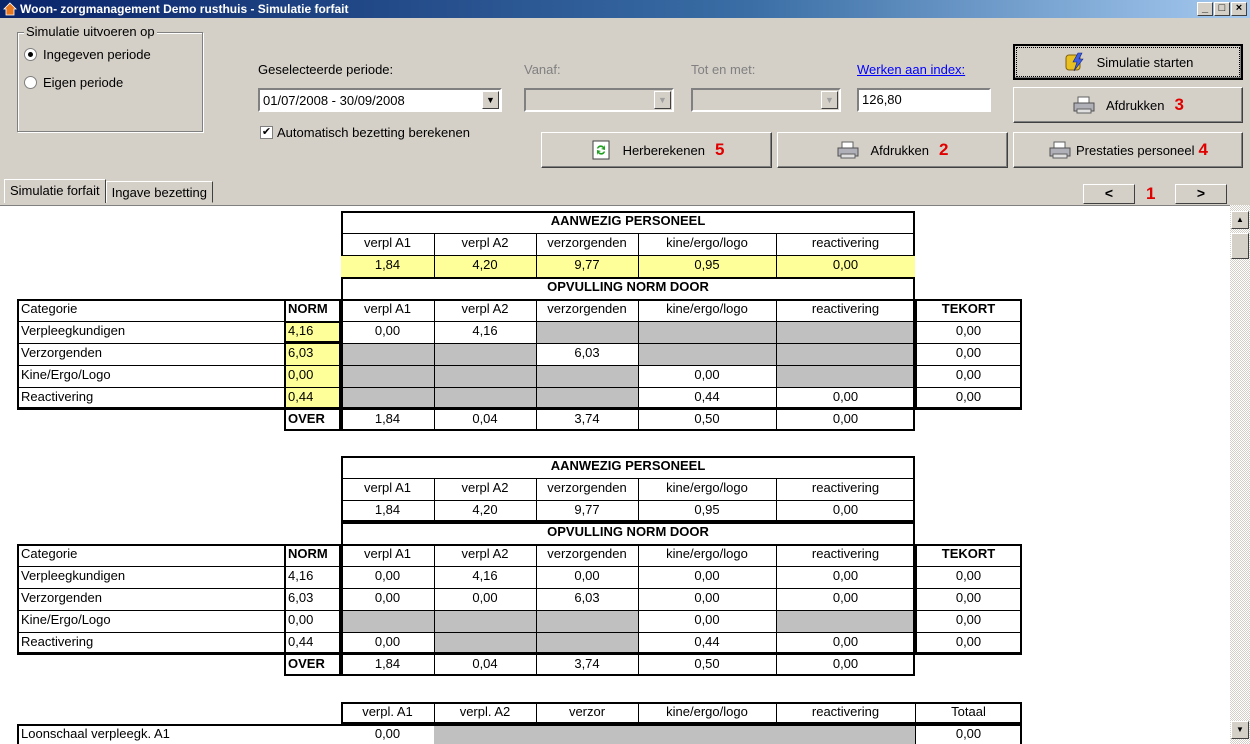 Image resolution: width=1250 pixels, height=744 pixels. What do you see at coordinates (587, 266) in the screenshot?
I see `aanwezig-value: 9,77` at bounding box center [587, 266].